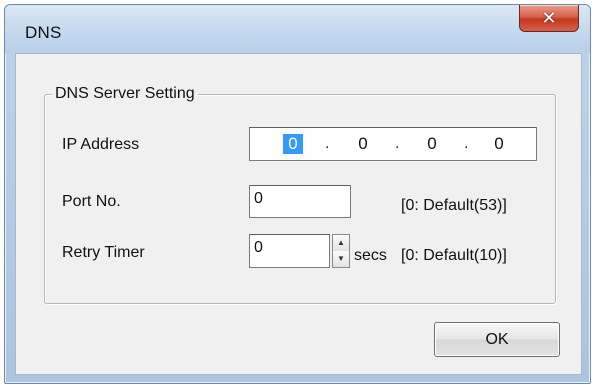 This screenshot has width=595, height=387. What do you see at coordinates (454, 205) in the screenshot?
I see `port-default-hint: [0: Default(53)]` at bounding box center [454, 205].